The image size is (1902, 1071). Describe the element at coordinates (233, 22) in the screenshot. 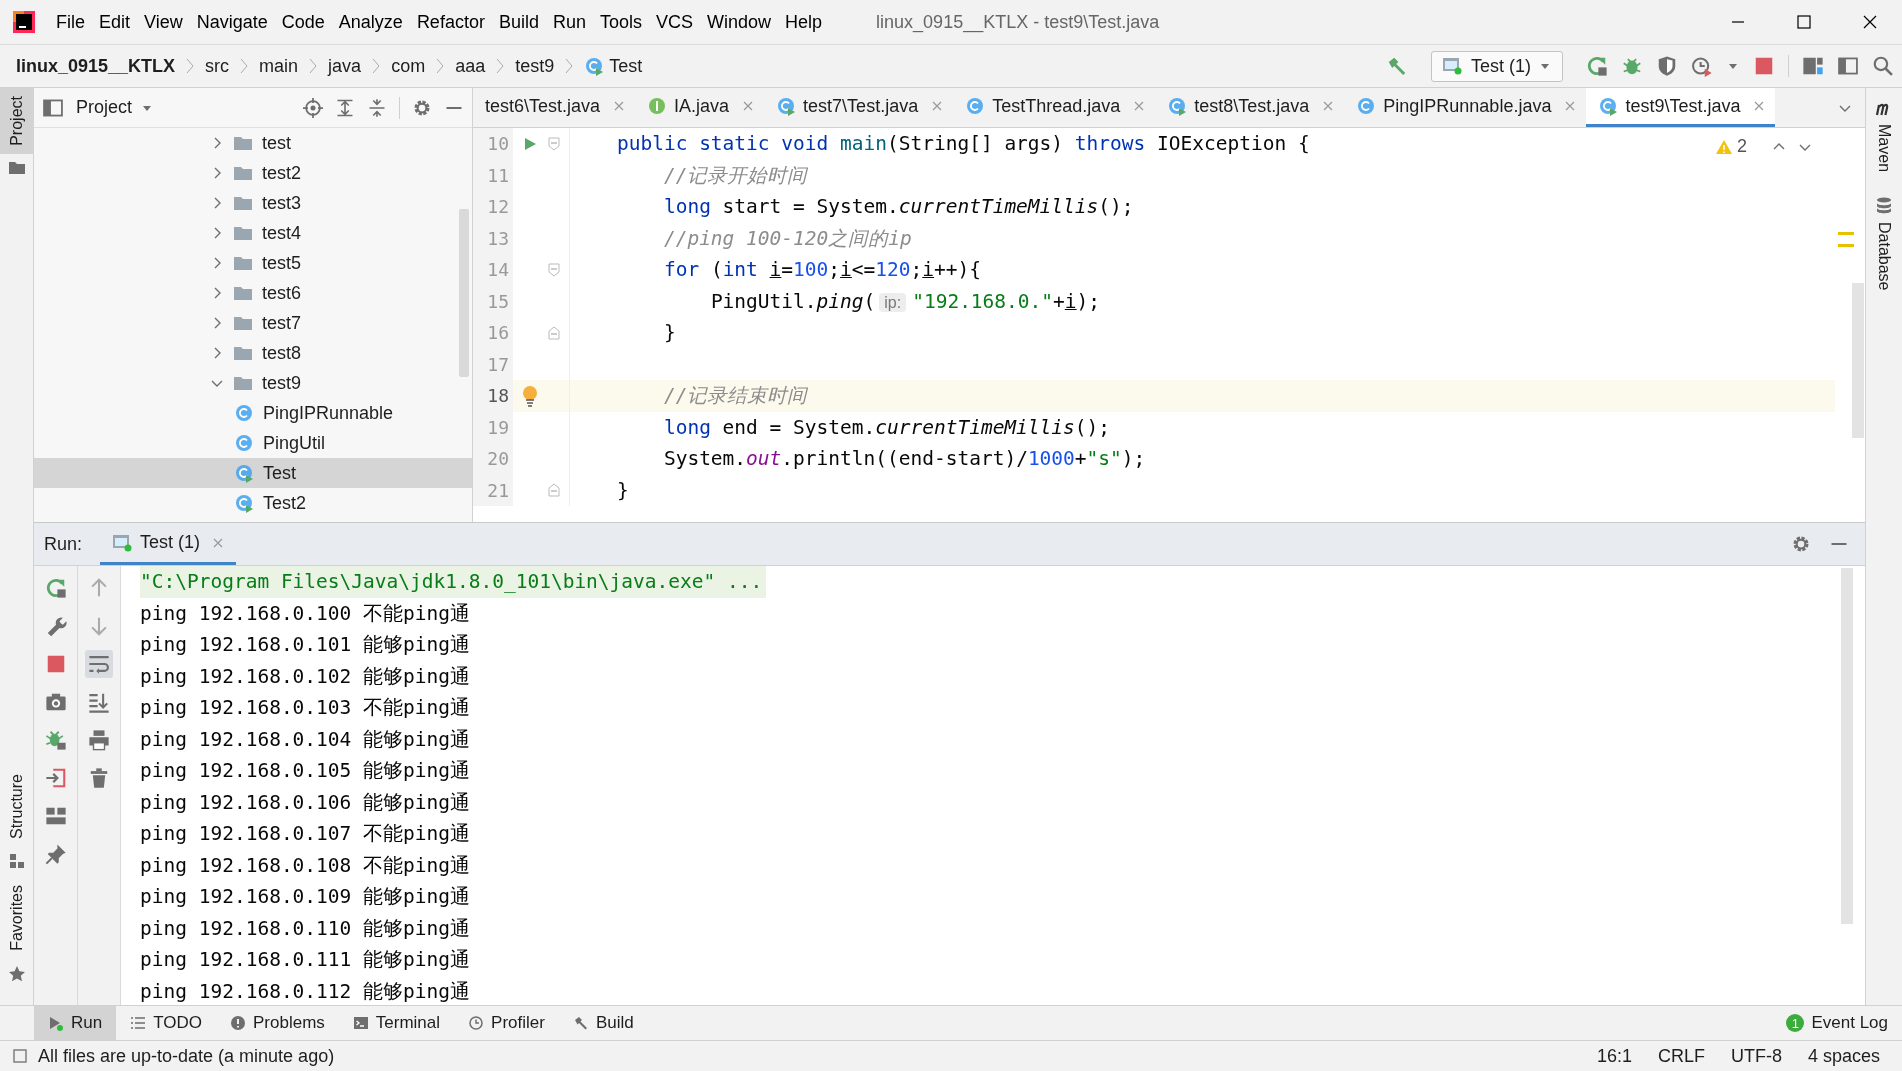

I see `menu-item: Navigate` at that location.